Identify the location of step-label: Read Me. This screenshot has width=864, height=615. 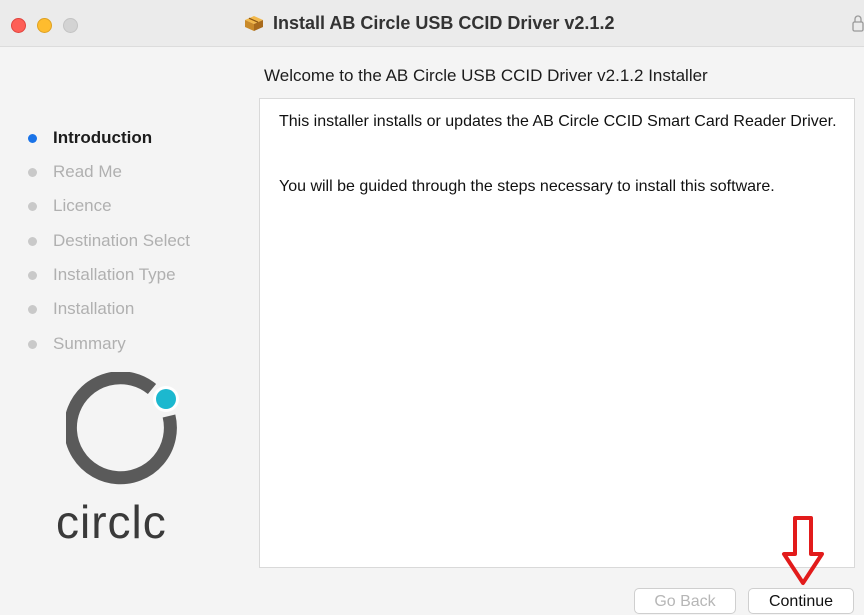
(87, 171).